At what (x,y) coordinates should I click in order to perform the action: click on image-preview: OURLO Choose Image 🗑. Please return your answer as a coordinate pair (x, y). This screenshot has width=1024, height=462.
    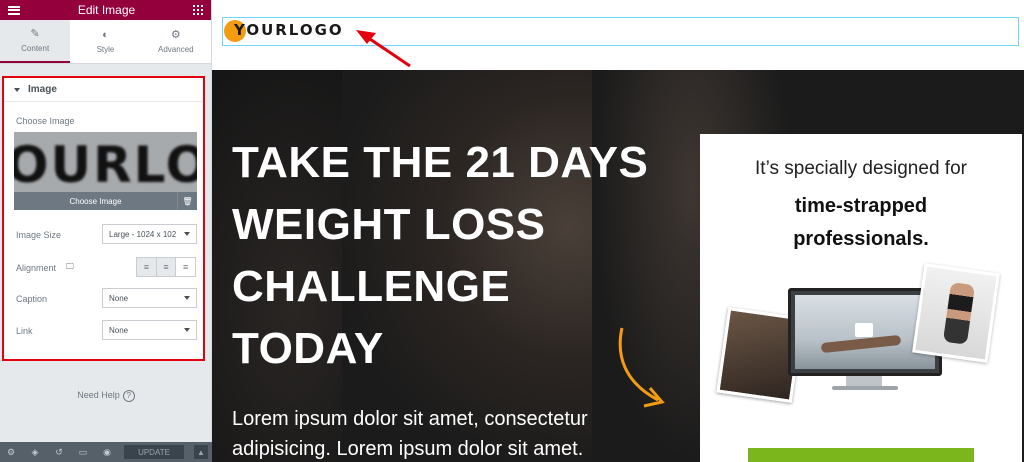
    Looking at the image, I should click on (105, 171).